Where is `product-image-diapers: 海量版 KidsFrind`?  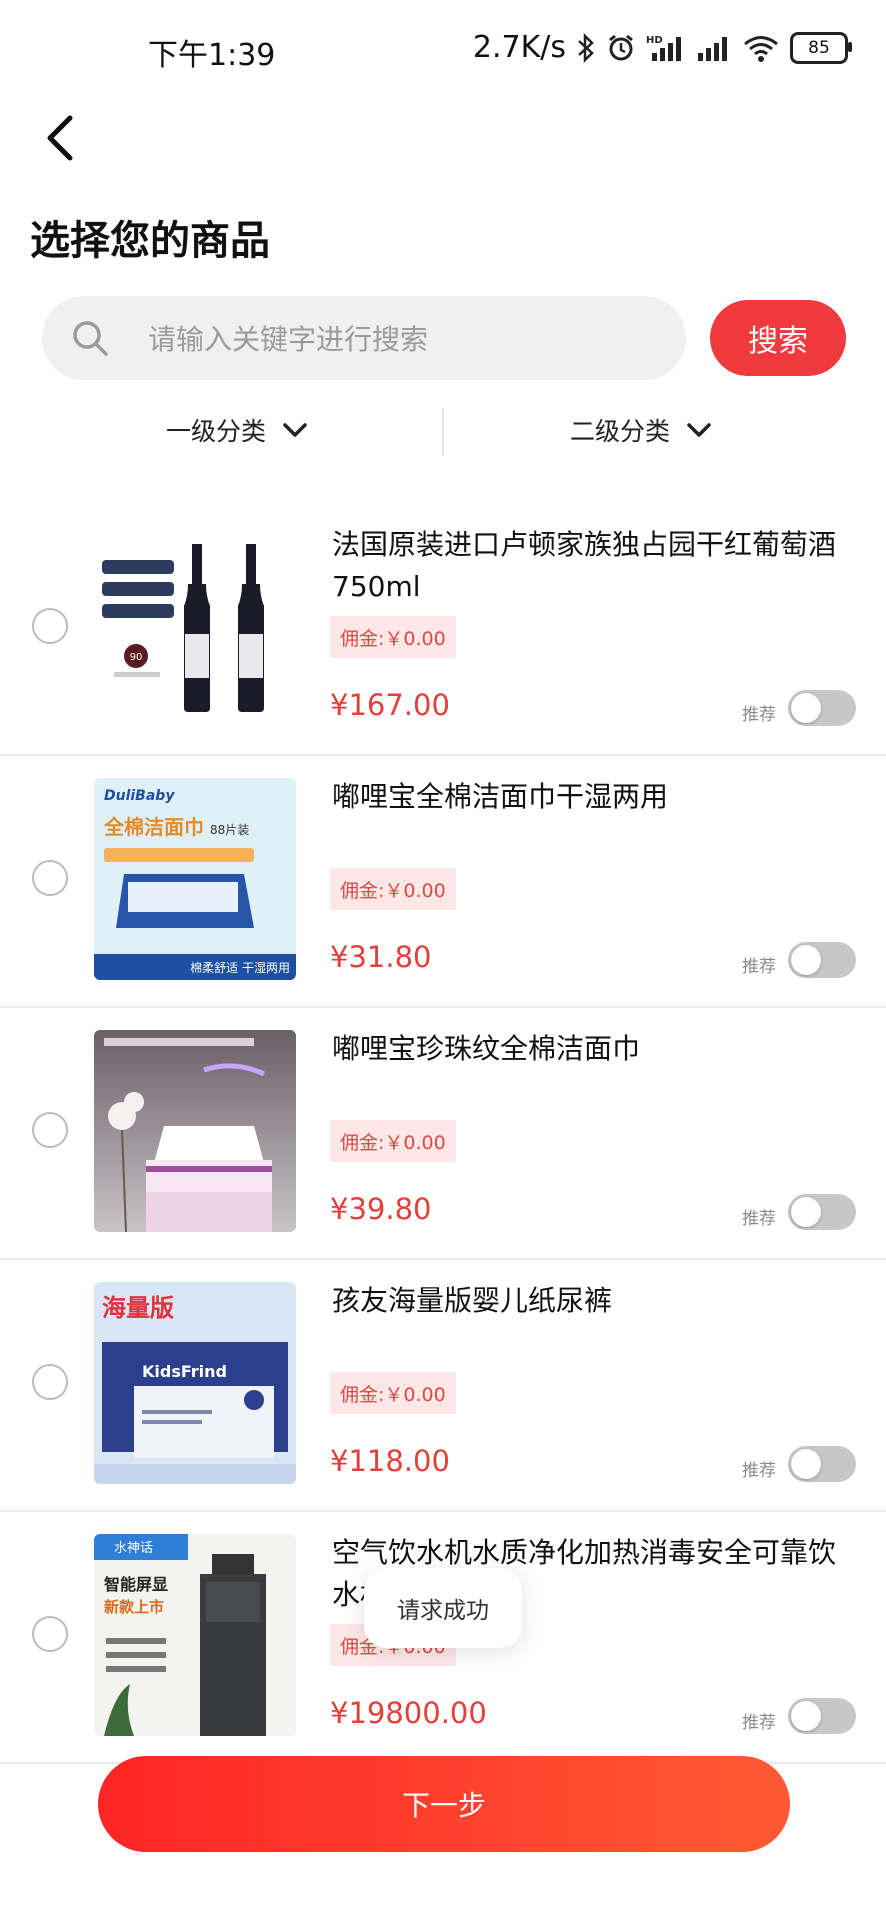 product-image-diapers: 海量版 KidsFrind is located at coordinates (195, 1383).